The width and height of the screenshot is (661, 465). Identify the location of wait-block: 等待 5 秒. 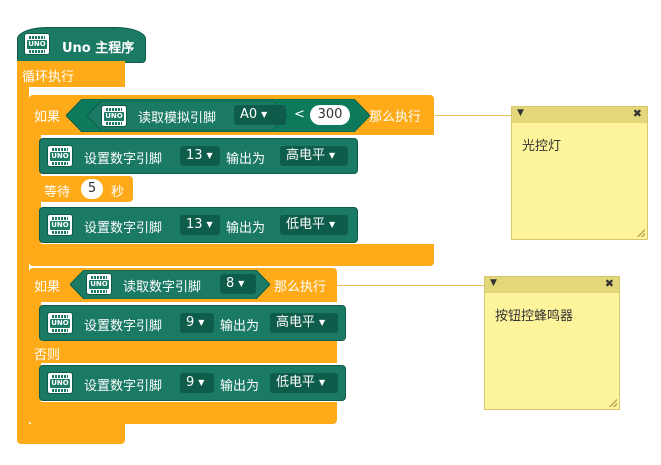
(86, 189).